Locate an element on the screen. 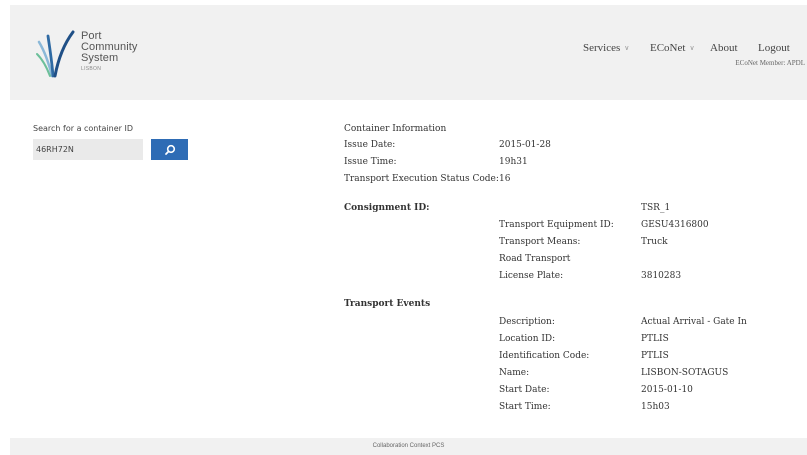  location-value: PTLIS is located at coordinates (655, 339).